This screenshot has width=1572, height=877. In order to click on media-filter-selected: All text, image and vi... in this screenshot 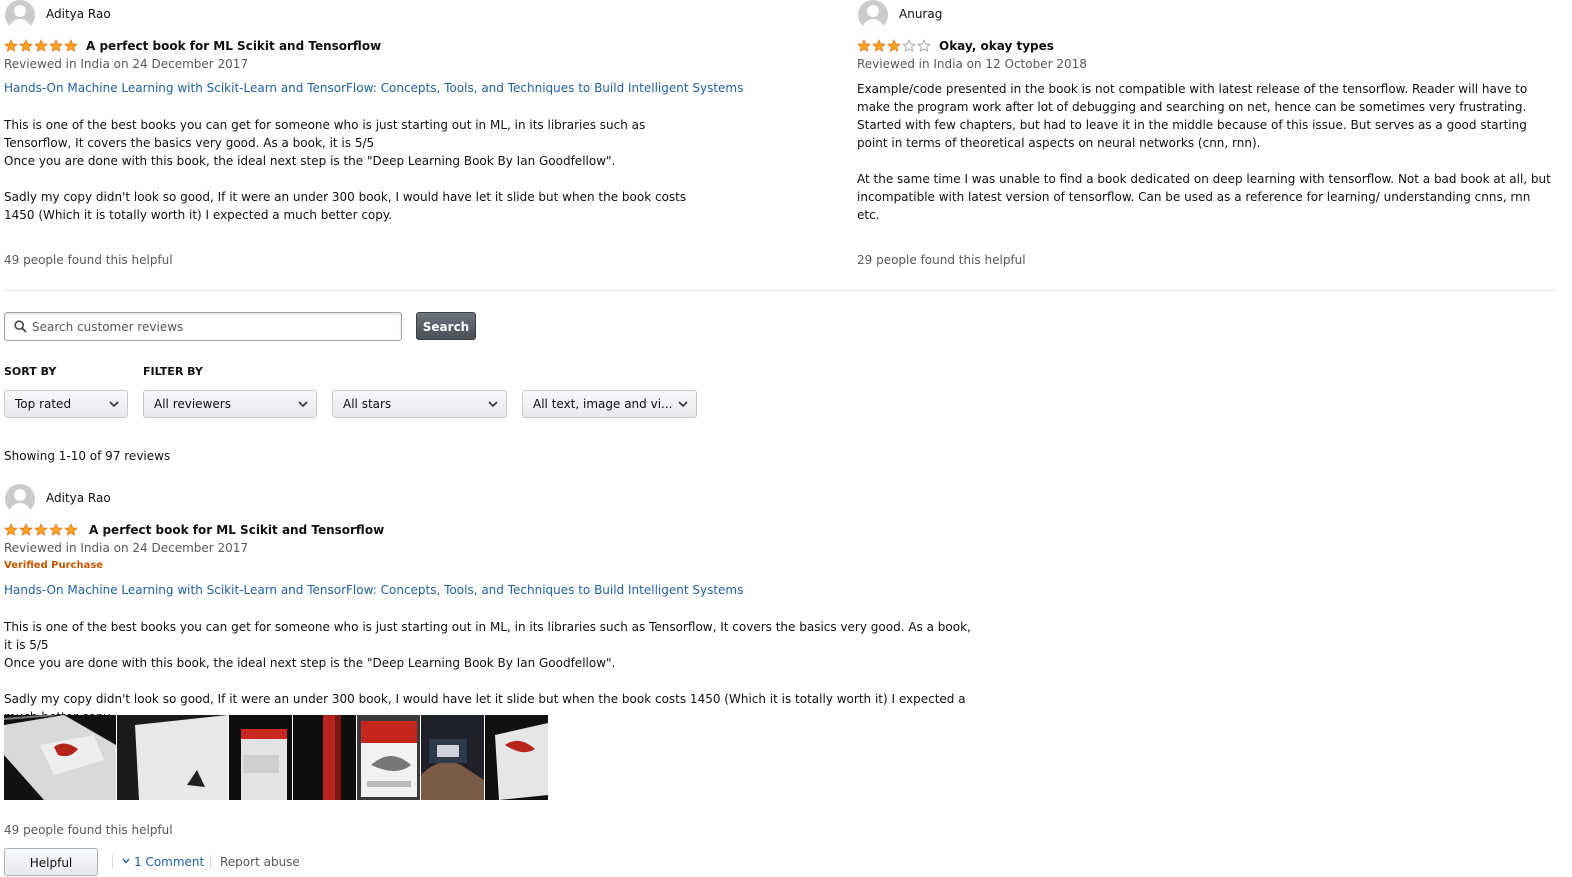, I will do `click(603, 404)`.